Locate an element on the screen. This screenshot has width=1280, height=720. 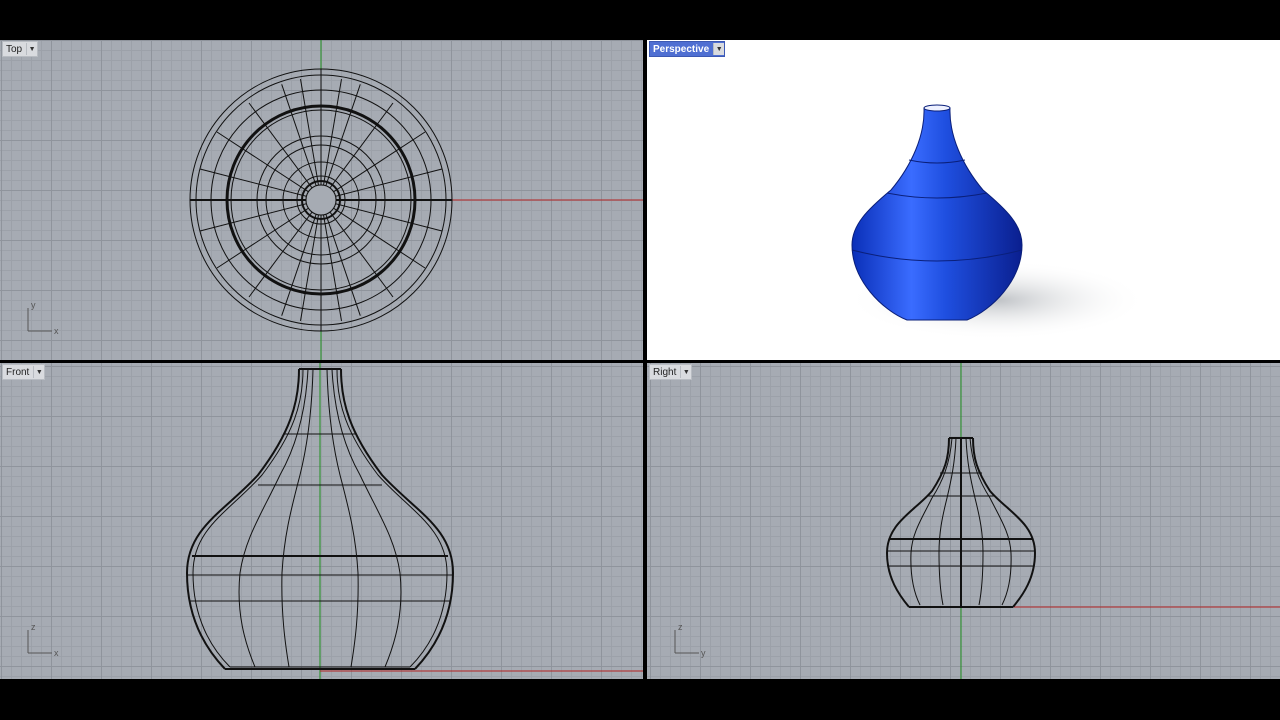
front-viewport-title: Front is located at coordinates (18, 372).